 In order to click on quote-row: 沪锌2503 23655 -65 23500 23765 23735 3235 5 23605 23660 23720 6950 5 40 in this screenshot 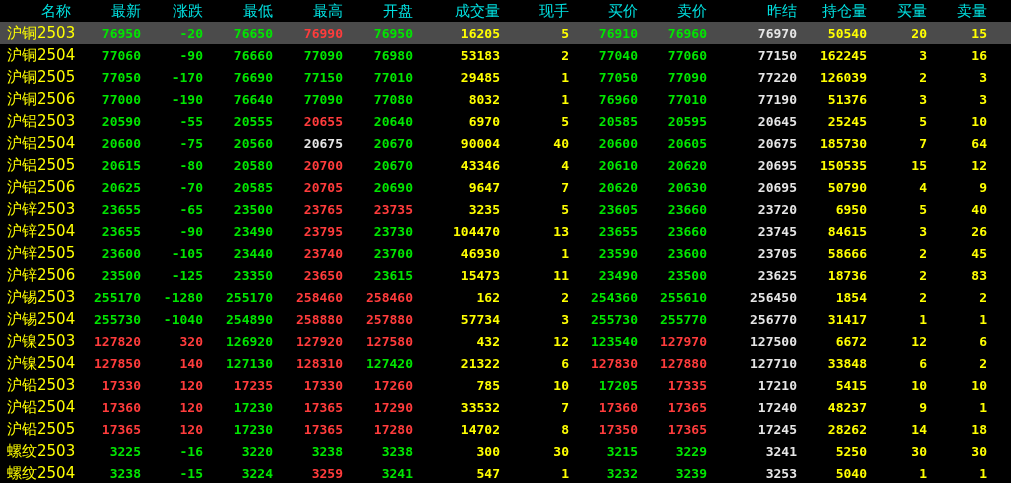, I will do `click(505, 209)`.